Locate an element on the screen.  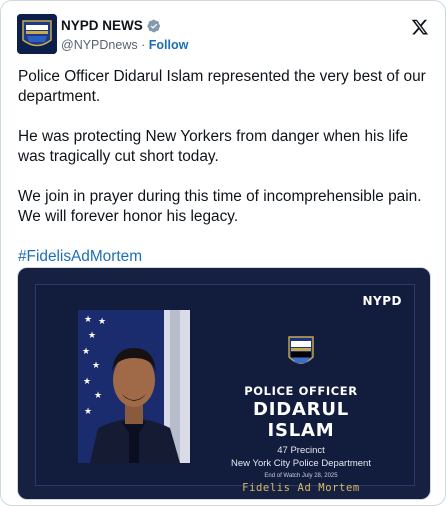
author-names: NYPD NEWS @NYPDnews · Follow is located at coordinates (124, 35).